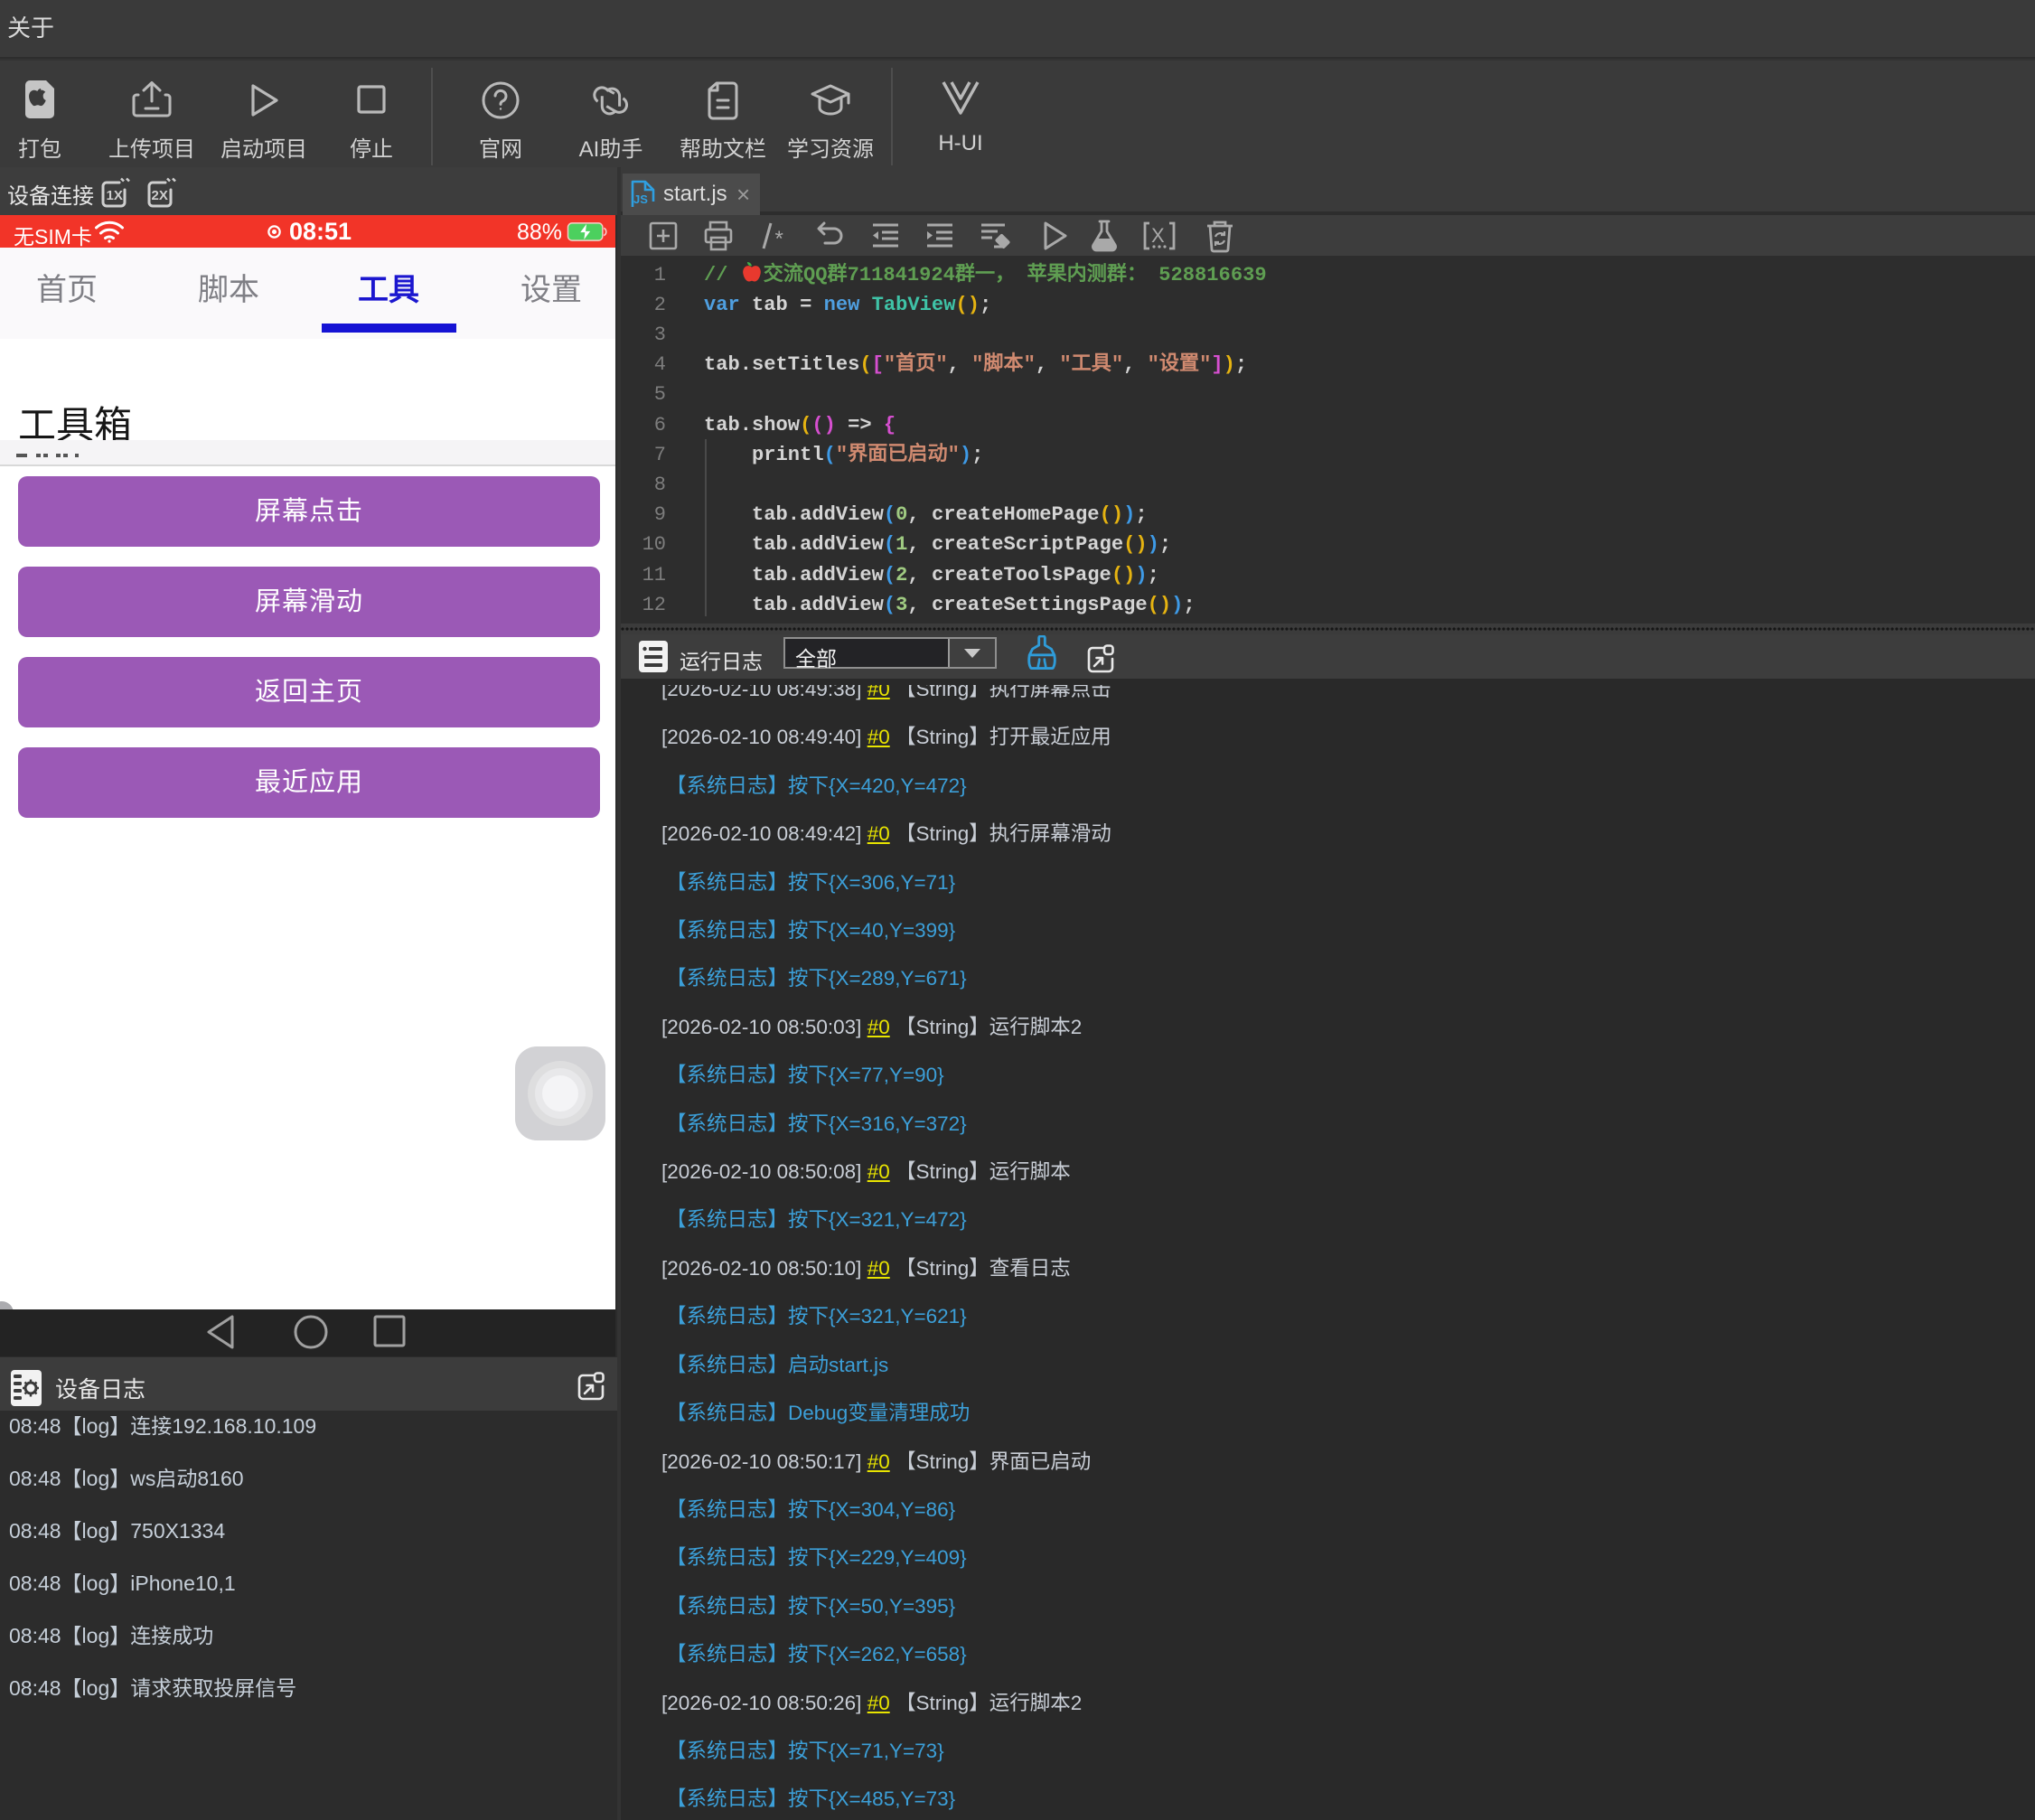  What do you see at coordinates (115, 195) in the screenshot?
I see `svg-text: 1X` at bounding box center [115, 195].